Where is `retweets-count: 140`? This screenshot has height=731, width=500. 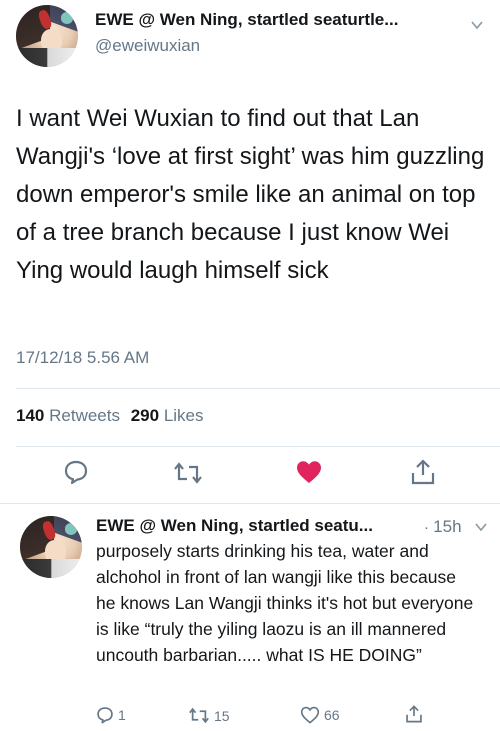 retweets-count: 140 is located at coordinates (30, 415).